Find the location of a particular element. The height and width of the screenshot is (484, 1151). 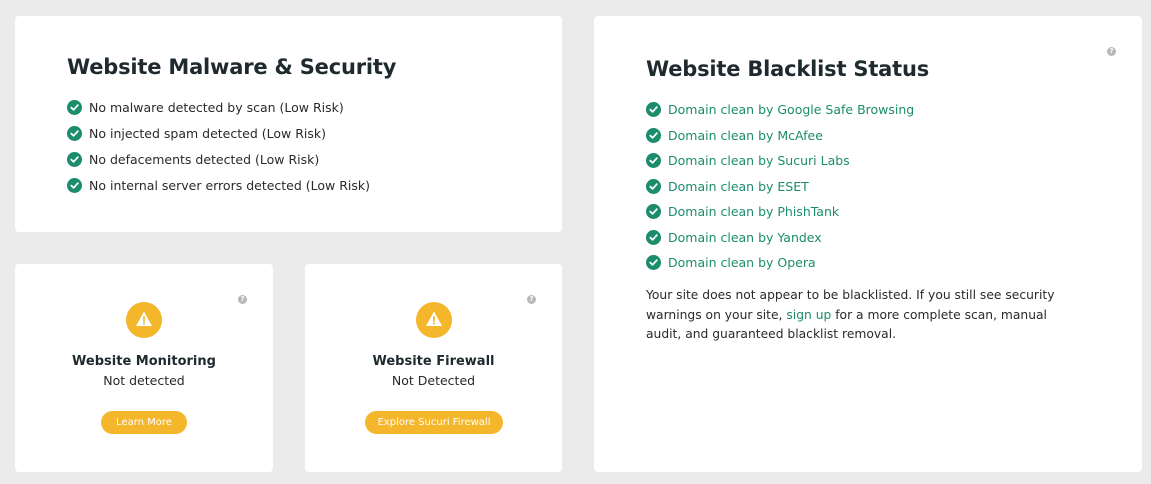

blacklist-item-link: Domain clean by ESET is located at coordinates (738, 186).